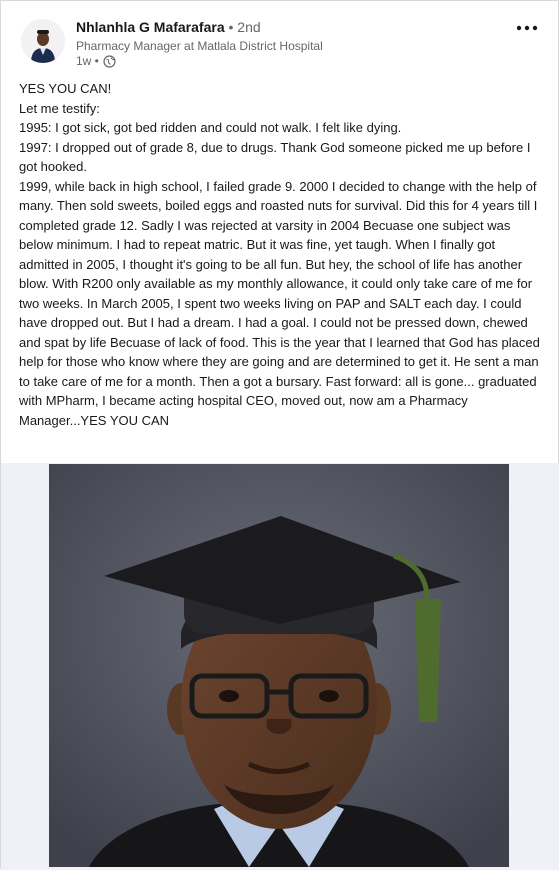 This screenshot has width=559, height=870. I want to click on author-name: Nhlanhla G Mafarafara • 2nd, so click(168, 27).